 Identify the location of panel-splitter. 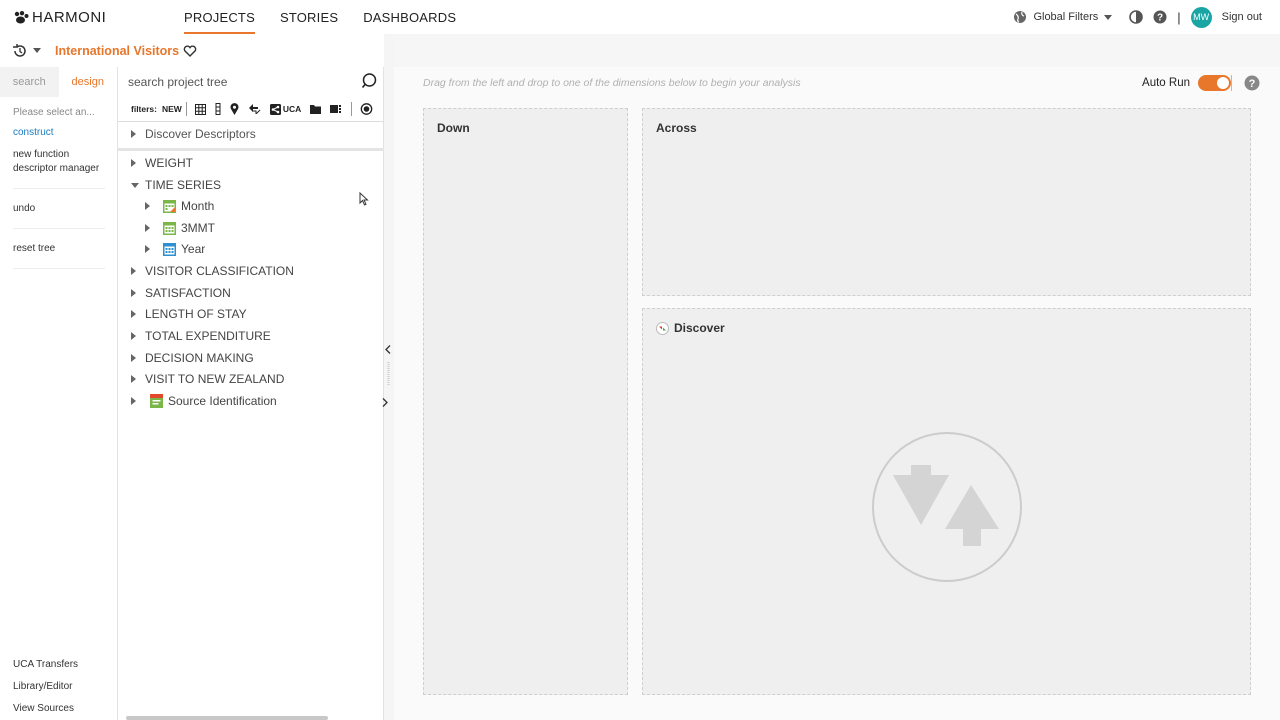
(388, 377).